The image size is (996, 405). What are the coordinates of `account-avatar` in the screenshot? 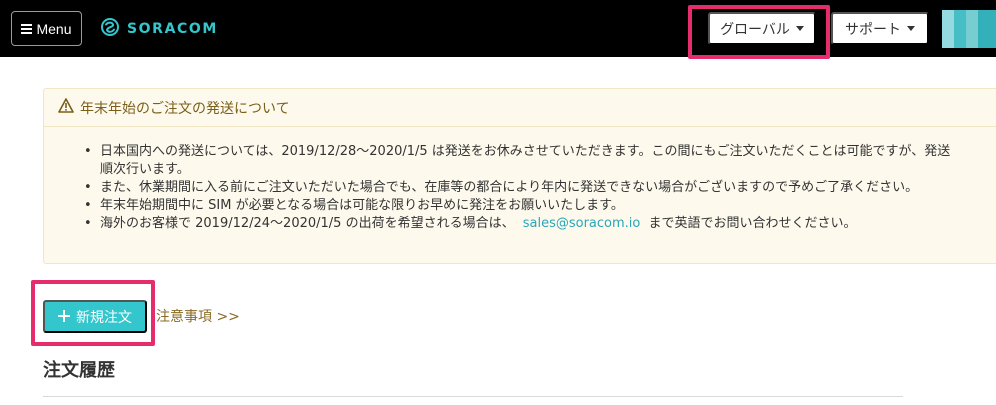 It's located at (969, 29).